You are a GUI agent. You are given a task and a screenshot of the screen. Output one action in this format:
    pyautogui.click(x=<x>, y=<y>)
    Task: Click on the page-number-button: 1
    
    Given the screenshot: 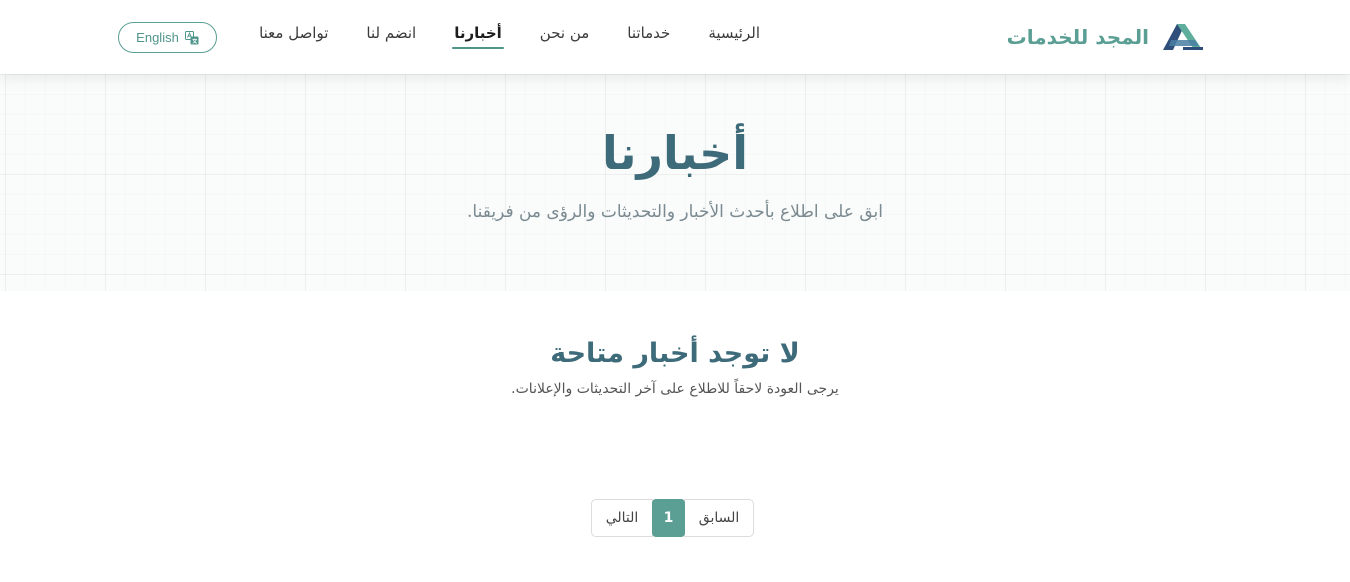 What is the action you would take?
    pyautogui.click(x=668, y=518)
    